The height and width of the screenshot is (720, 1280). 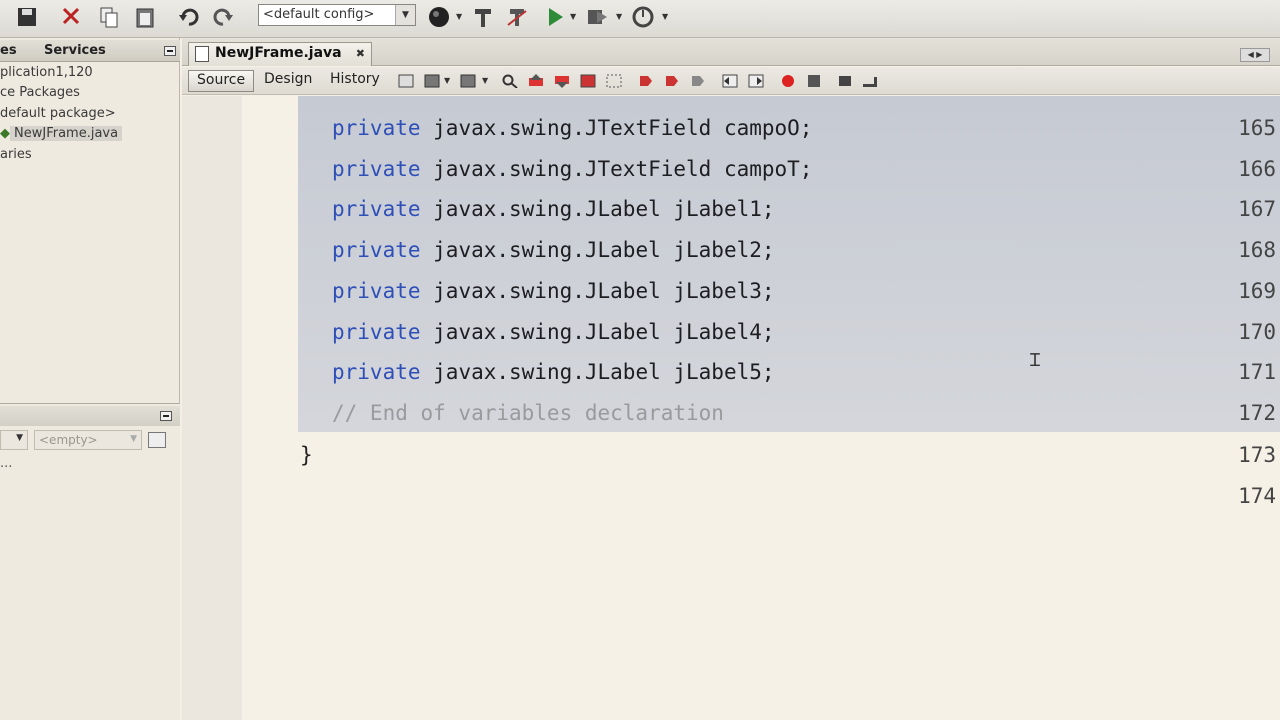 What do you see at coordinates (870, 81) in the screenshot?
I see `uncomment-icon` at bounding box center [870, 81].